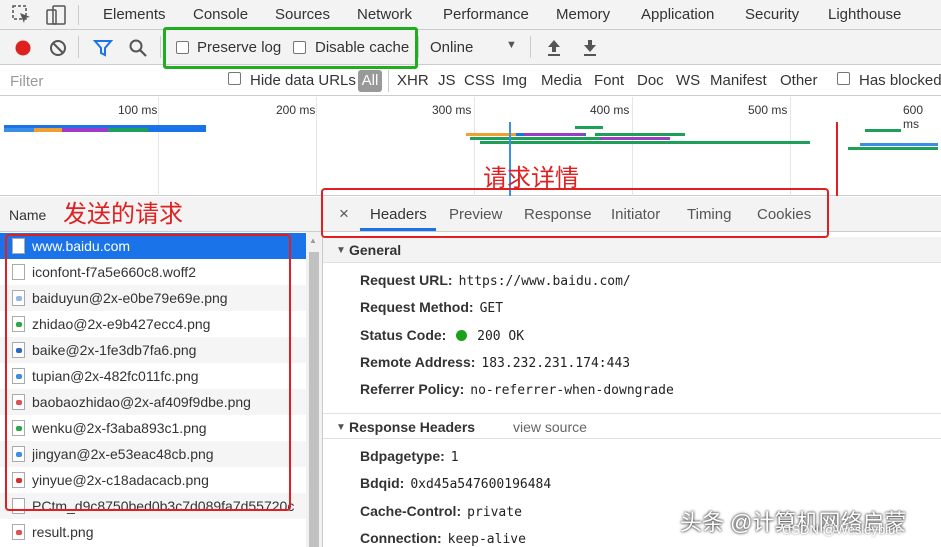  Describe the element at coordinates (900, 80) in the screenshot. I see `has-blocked-label: Has blocked` at that location.